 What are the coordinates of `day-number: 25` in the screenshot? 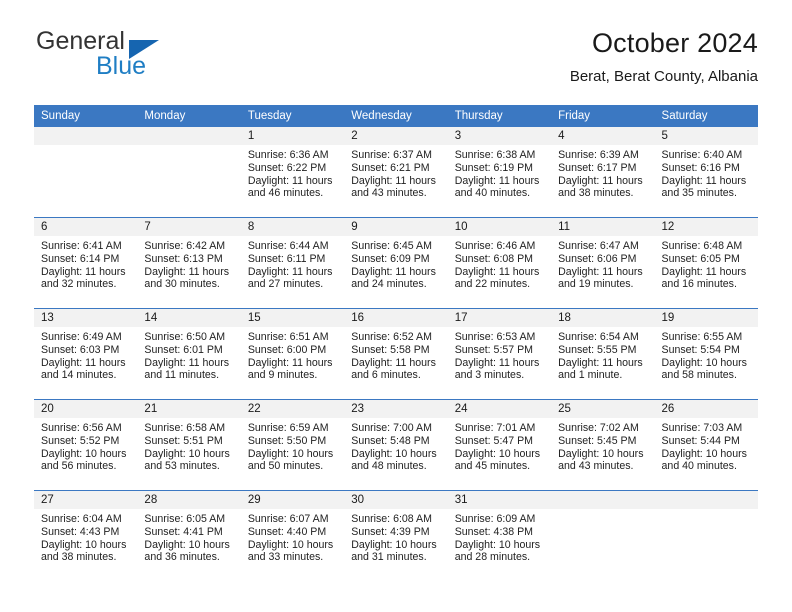 It's located at (603, 409).